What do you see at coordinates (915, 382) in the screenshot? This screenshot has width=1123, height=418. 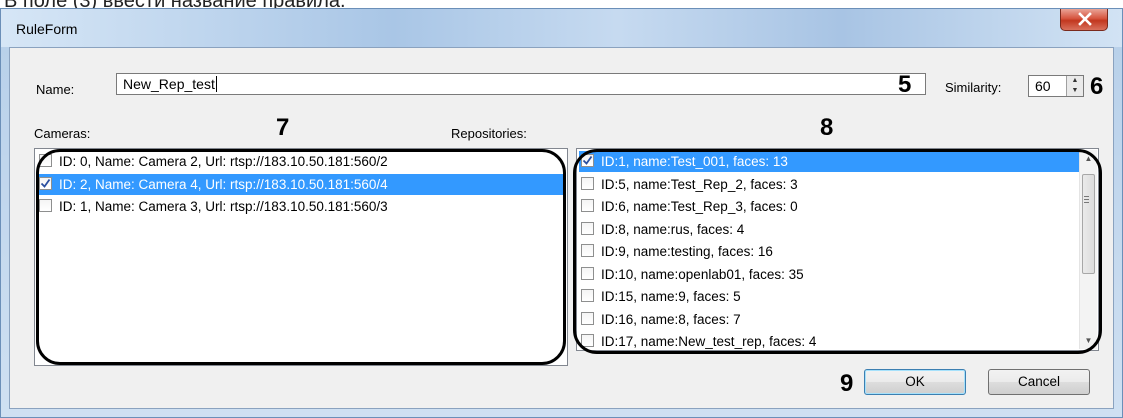 I see `ok-button: OK` at bounding box center [915, 382].